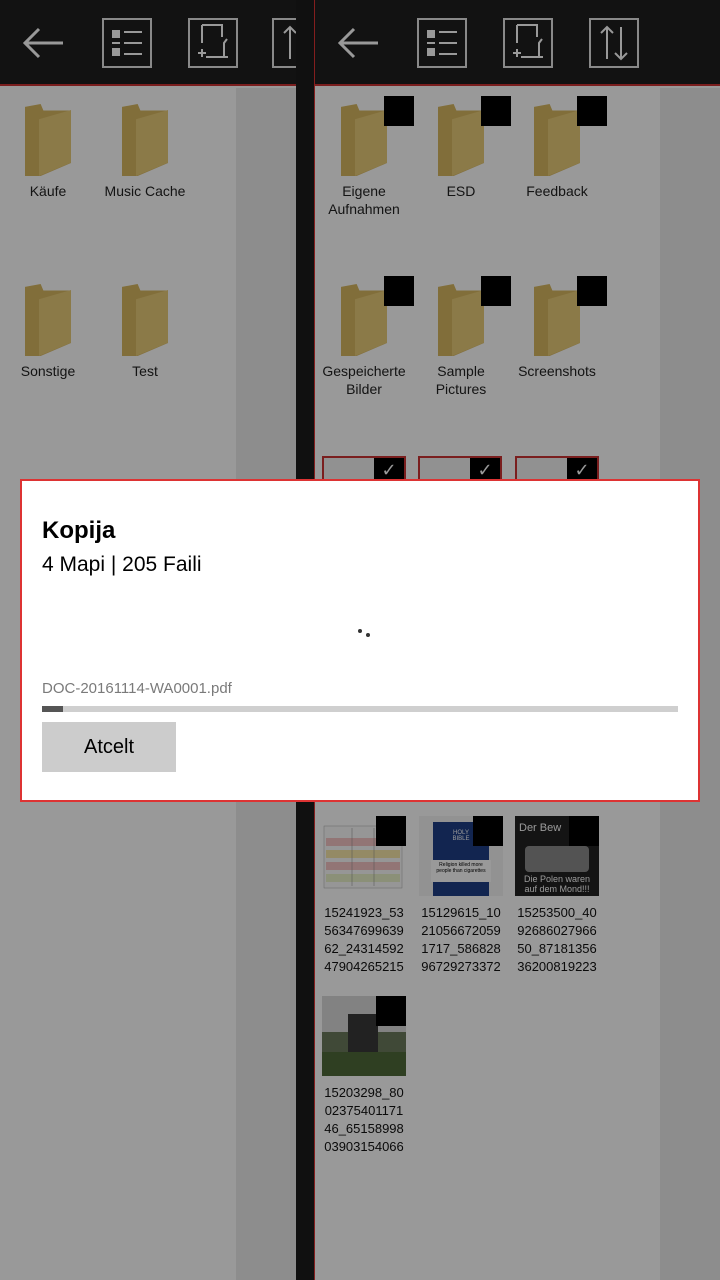  Describe the element at coordinates (137, 688) in the screenshot. I see `current-file-name: DOC-20161114-WA0001.pdf` at that location.